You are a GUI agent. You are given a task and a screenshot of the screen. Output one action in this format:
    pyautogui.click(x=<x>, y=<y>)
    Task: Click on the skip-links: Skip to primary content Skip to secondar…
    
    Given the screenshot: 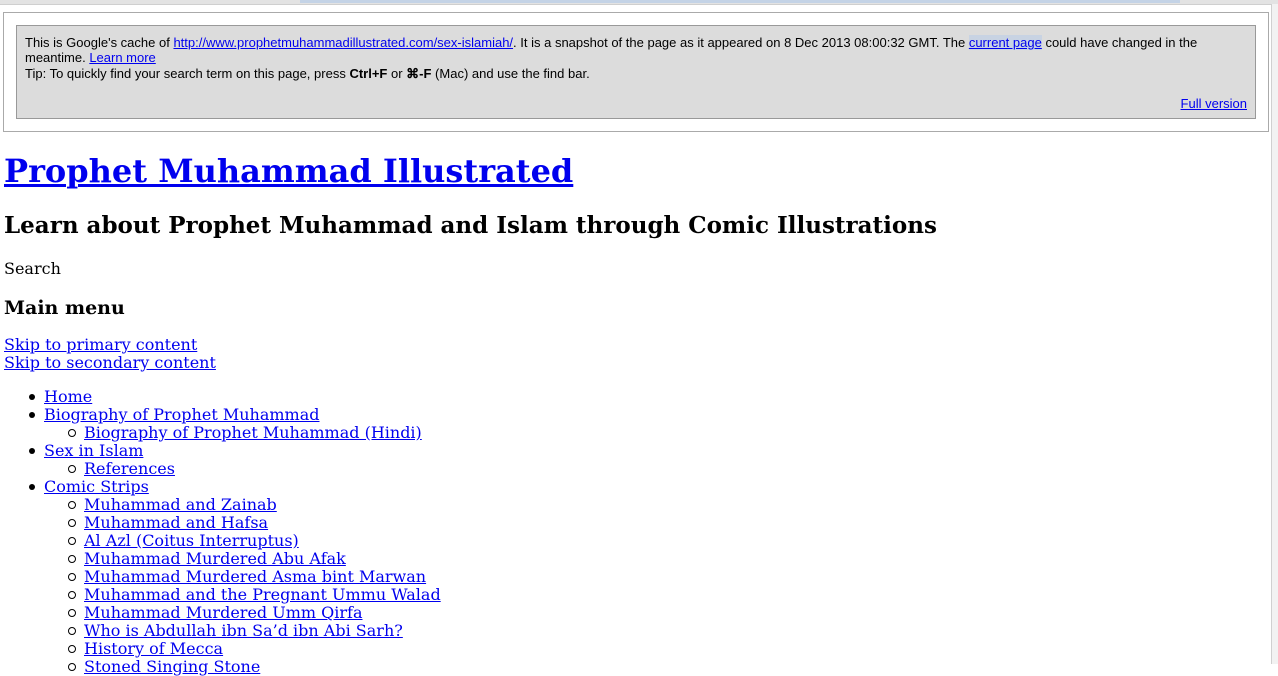 What is the action you would take?
    pyautogui.click(x=110, y=354)
    